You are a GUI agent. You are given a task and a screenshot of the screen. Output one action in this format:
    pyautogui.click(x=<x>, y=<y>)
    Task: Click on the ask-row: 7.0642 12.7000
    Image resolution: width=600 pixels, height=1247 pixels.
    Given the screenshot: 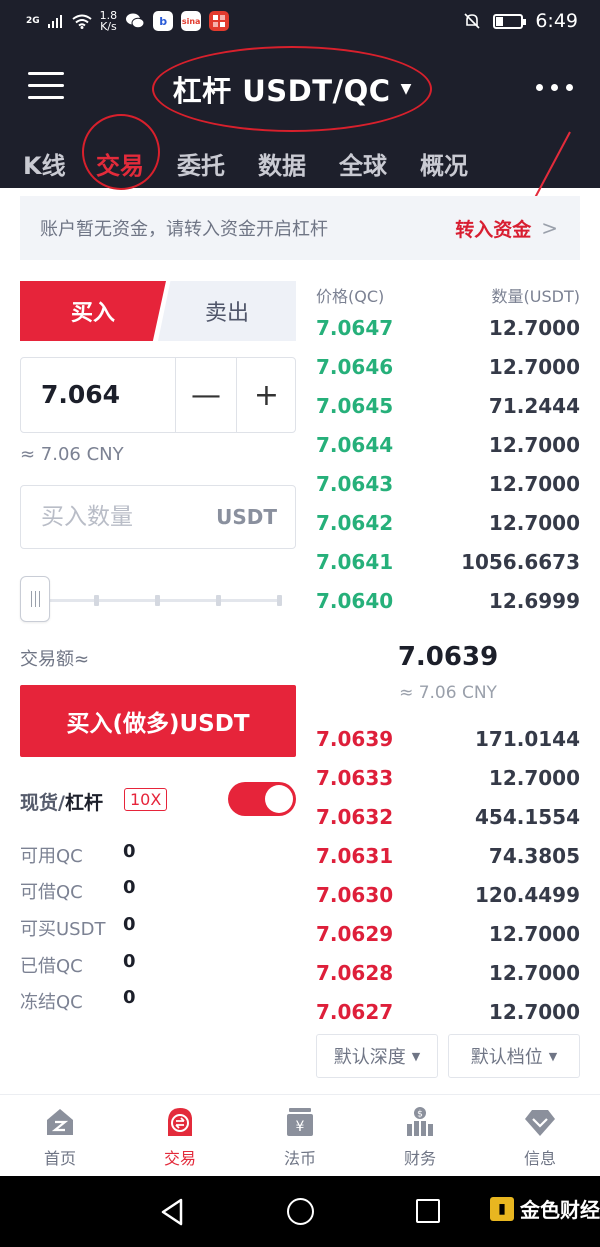 What is the action you would take?
    pyautogui.click(x=448, y=523)
    